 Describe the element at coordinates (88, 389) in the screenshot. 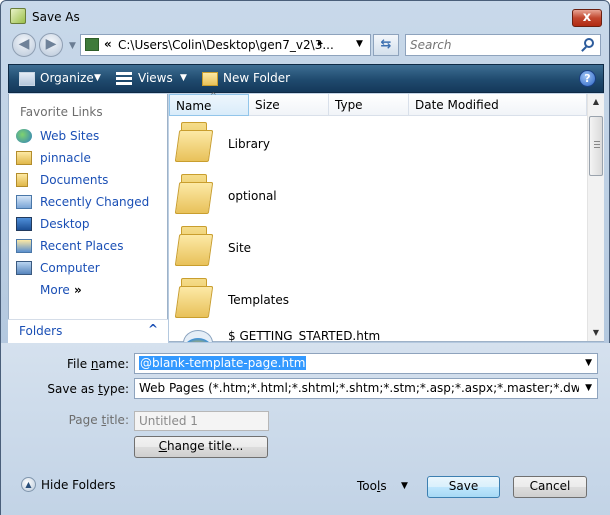

I see `save-as-type-label: Save as type:` at that location.